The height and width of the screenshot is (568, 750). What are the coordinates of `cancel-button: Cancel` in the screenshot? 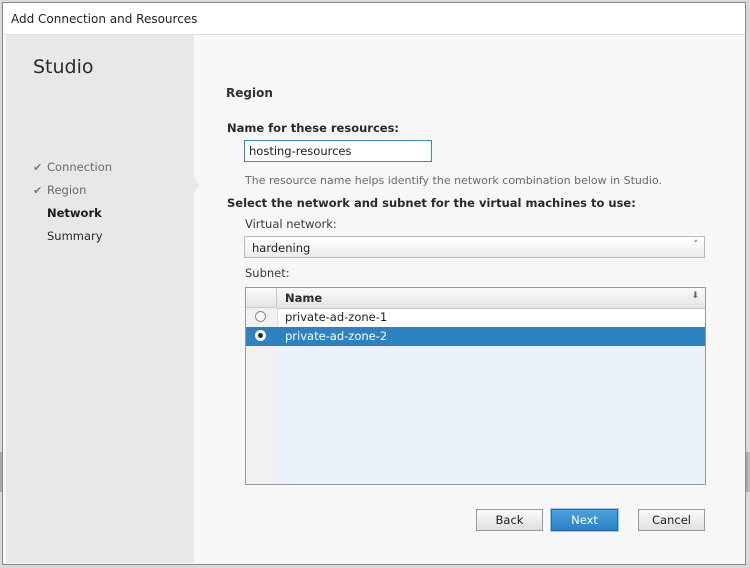 It's located at (671, 520).